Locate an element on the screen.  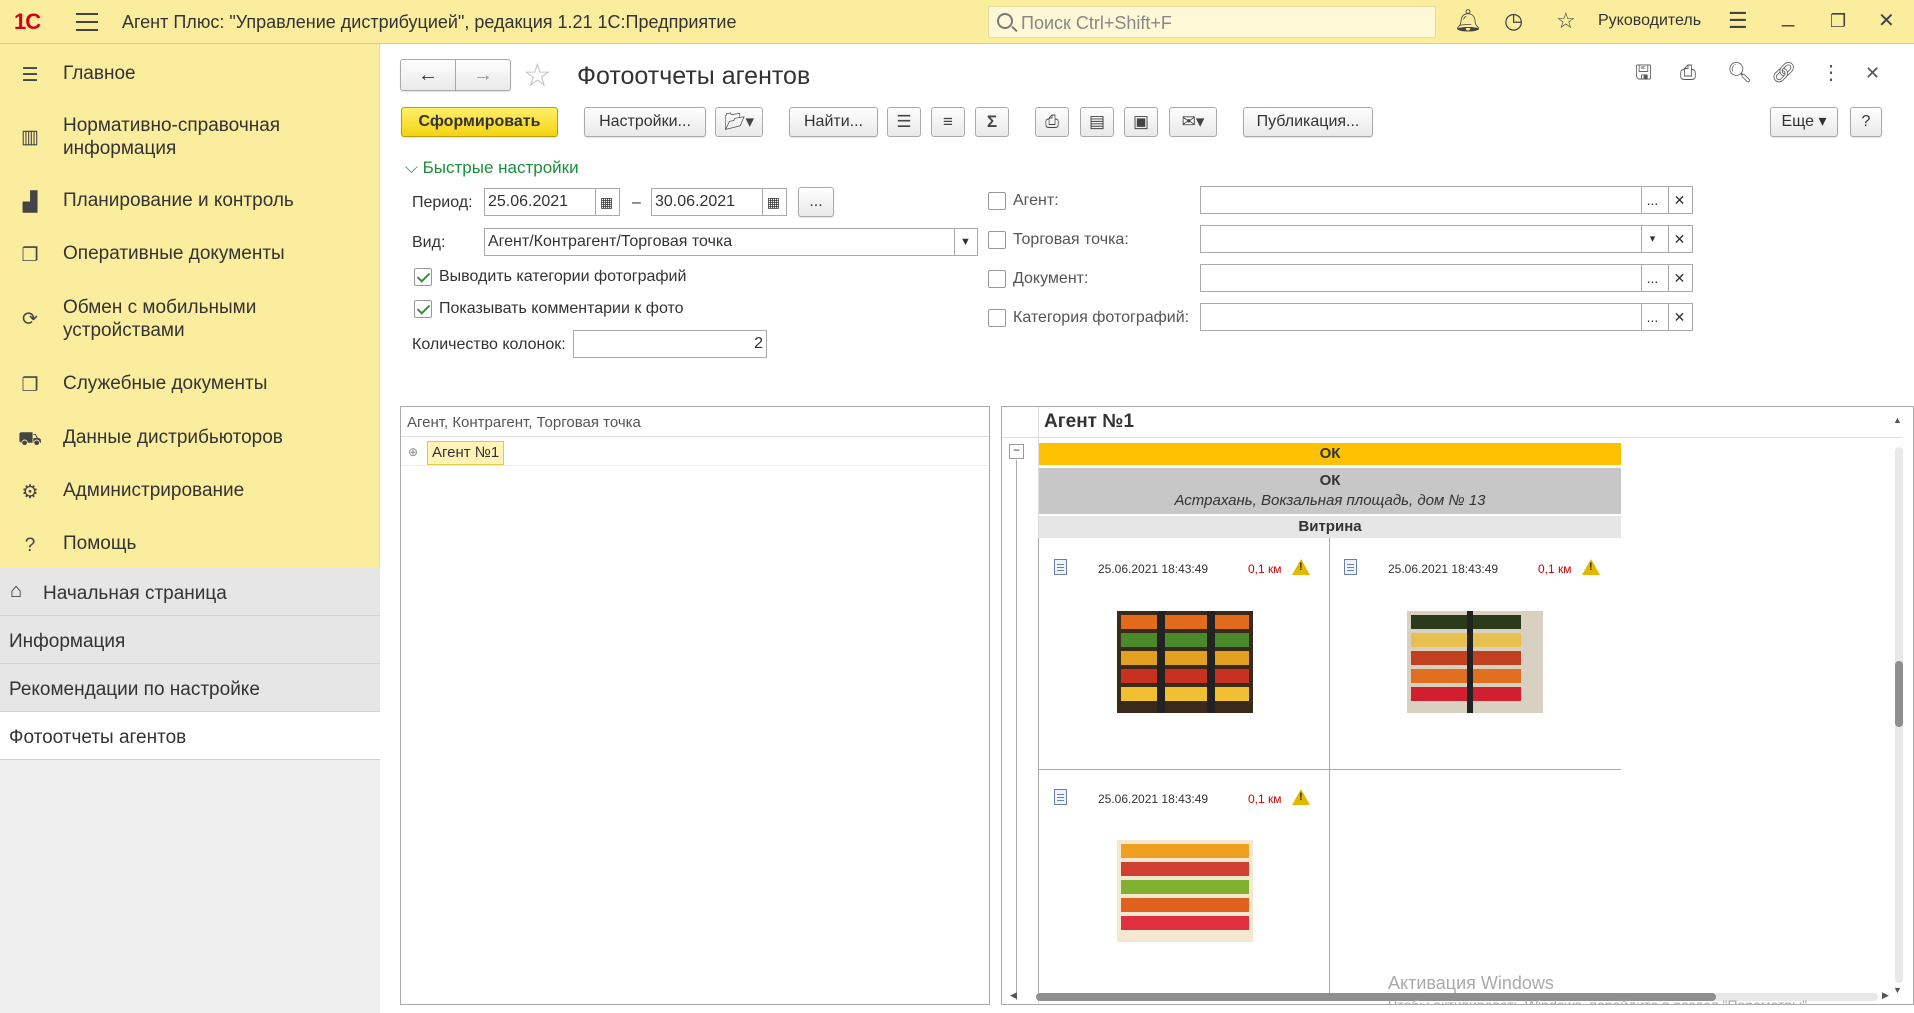
document-filter-label: Документ: is located at coordinates (1051, 278).